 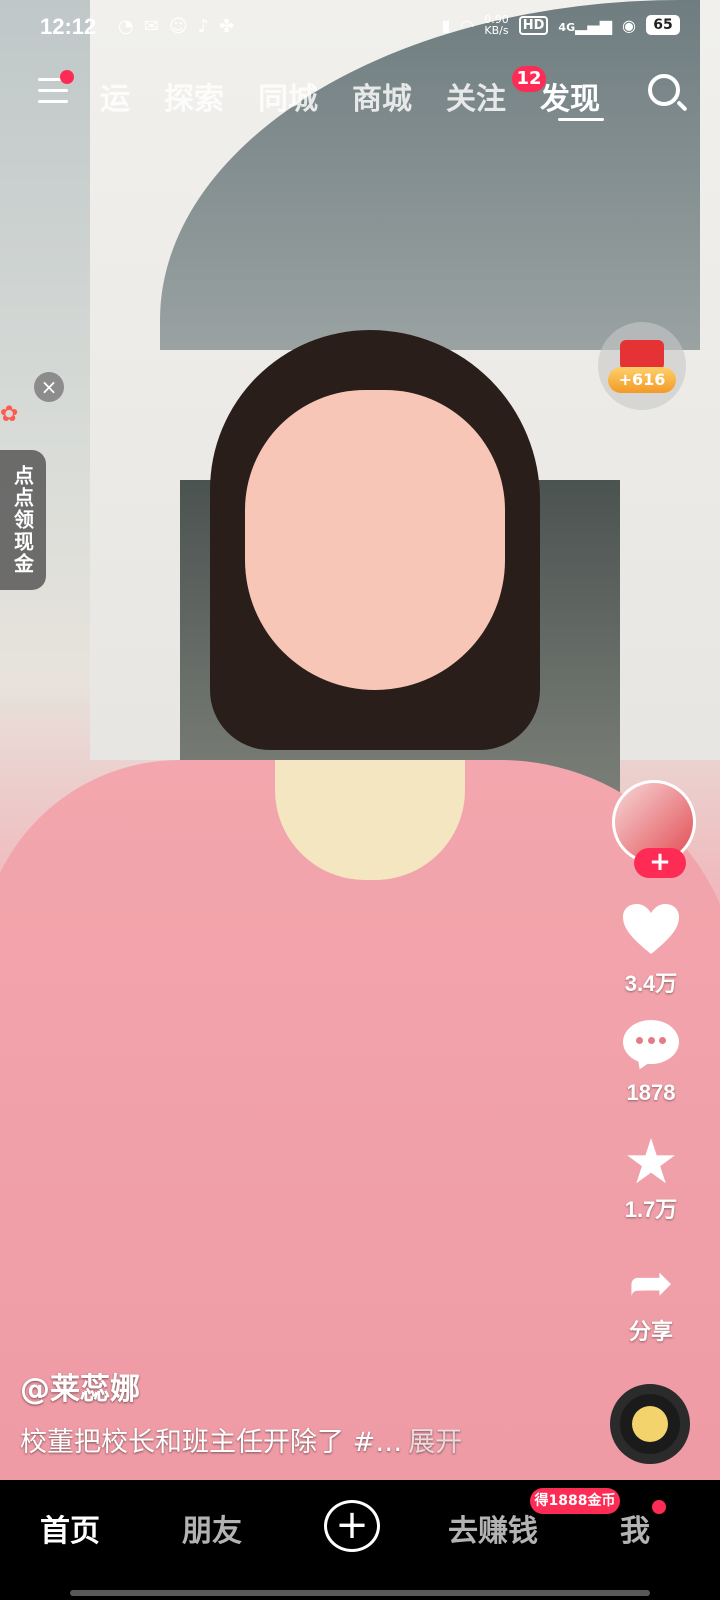 I want to click on heart-icon, so click(x=651, y=929).